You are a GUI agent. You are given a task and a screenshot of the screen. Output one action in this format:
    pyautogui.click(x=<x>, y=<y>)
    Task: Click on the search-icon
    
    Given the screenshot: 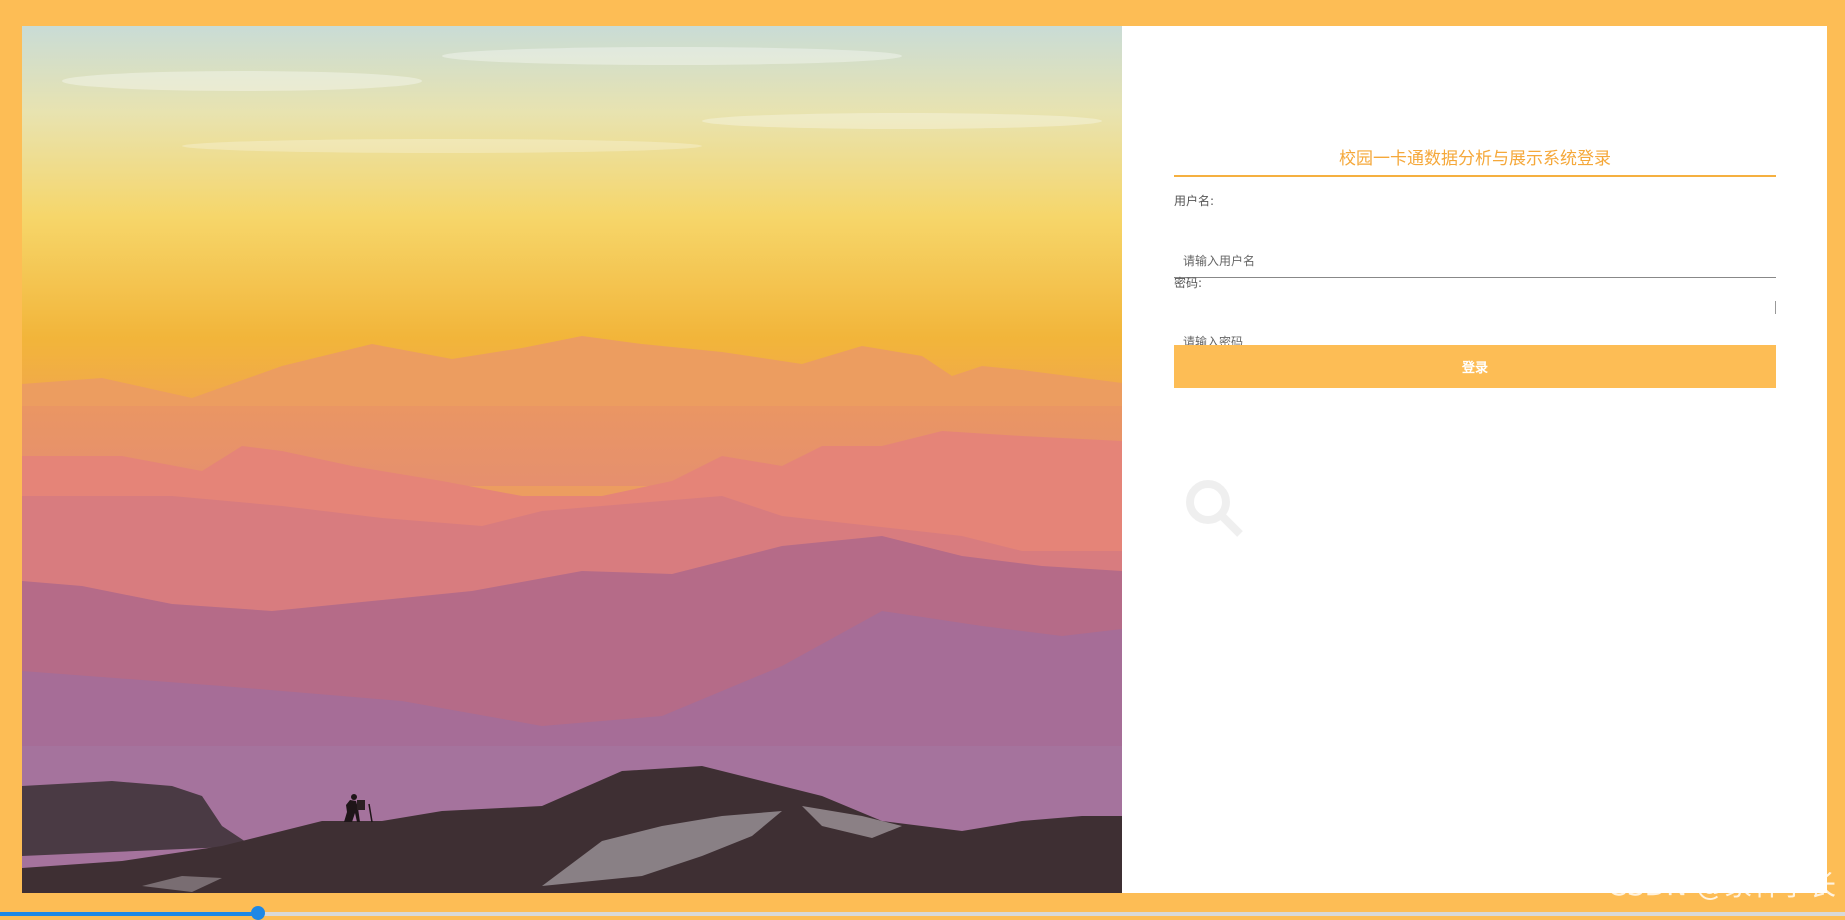 What is the action you would take?
    pyautogui.click(x=1214, y=508)
    